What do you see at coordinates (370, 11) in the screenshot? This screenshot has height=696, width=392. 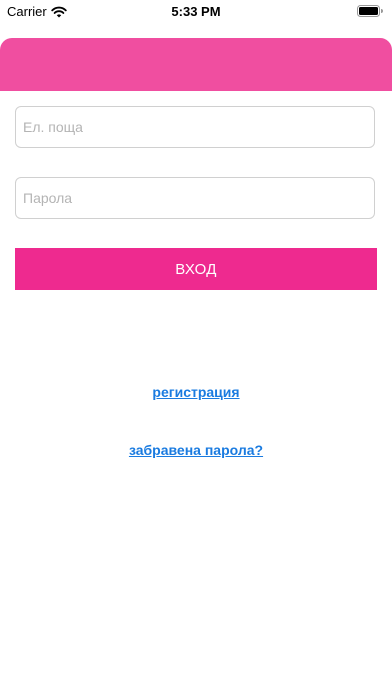 I see `battery-icon` at bounding box center [370, 11].